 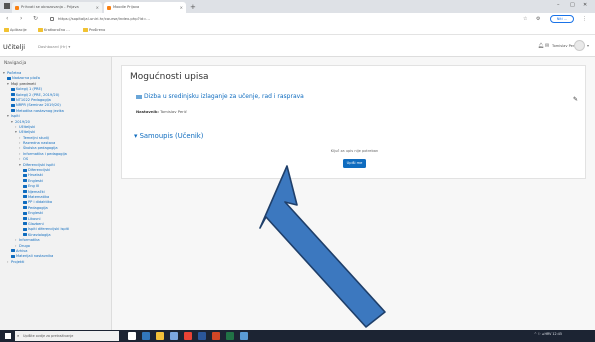 I want to click on nav-tree-label: Informatika i pedagogija, so click(x=45, y=153).